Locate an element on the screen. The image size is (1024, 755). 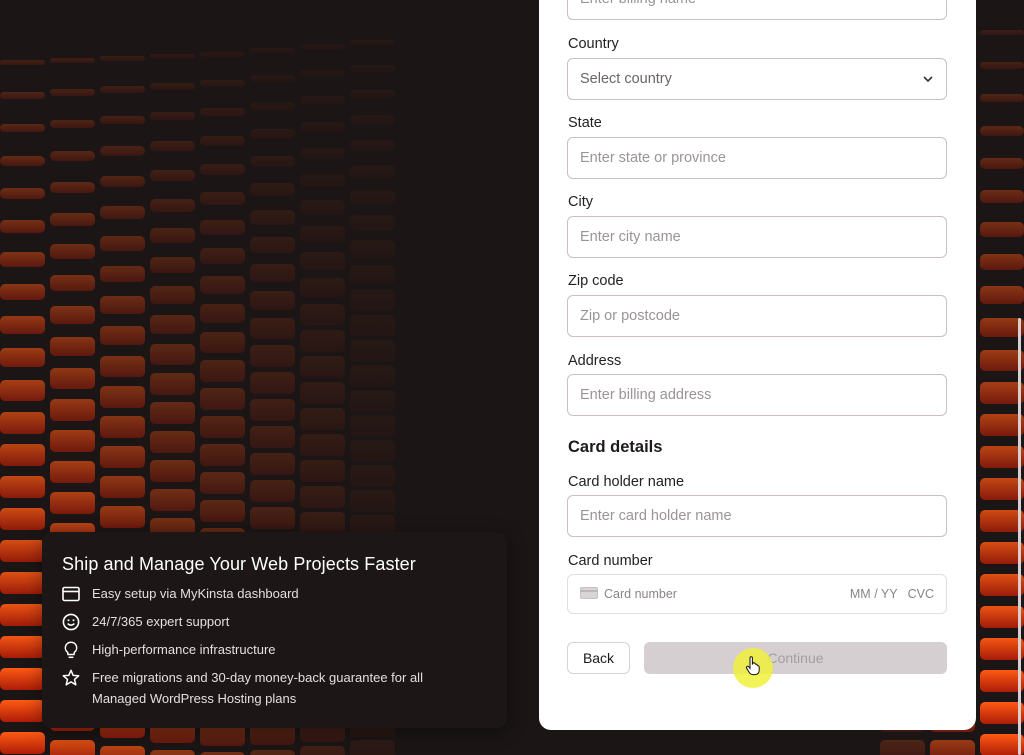
scrollbar is located at coordinates (1019, 536).